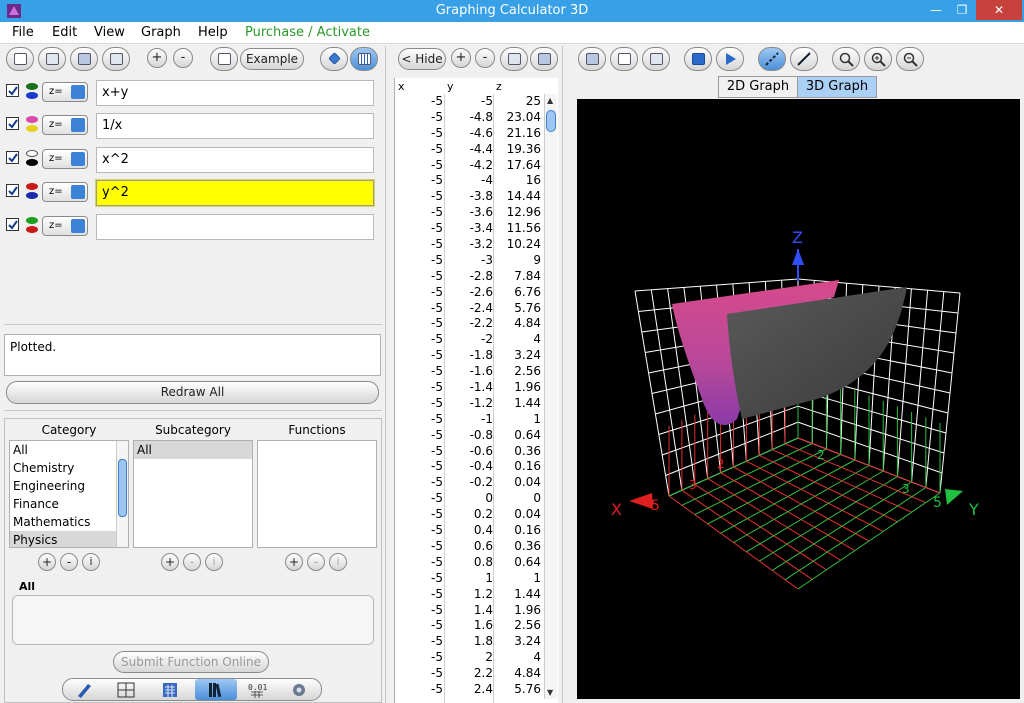 The image size is (1024, 703). I want to click on table-cell-z: 4.84, so click(517, 673).